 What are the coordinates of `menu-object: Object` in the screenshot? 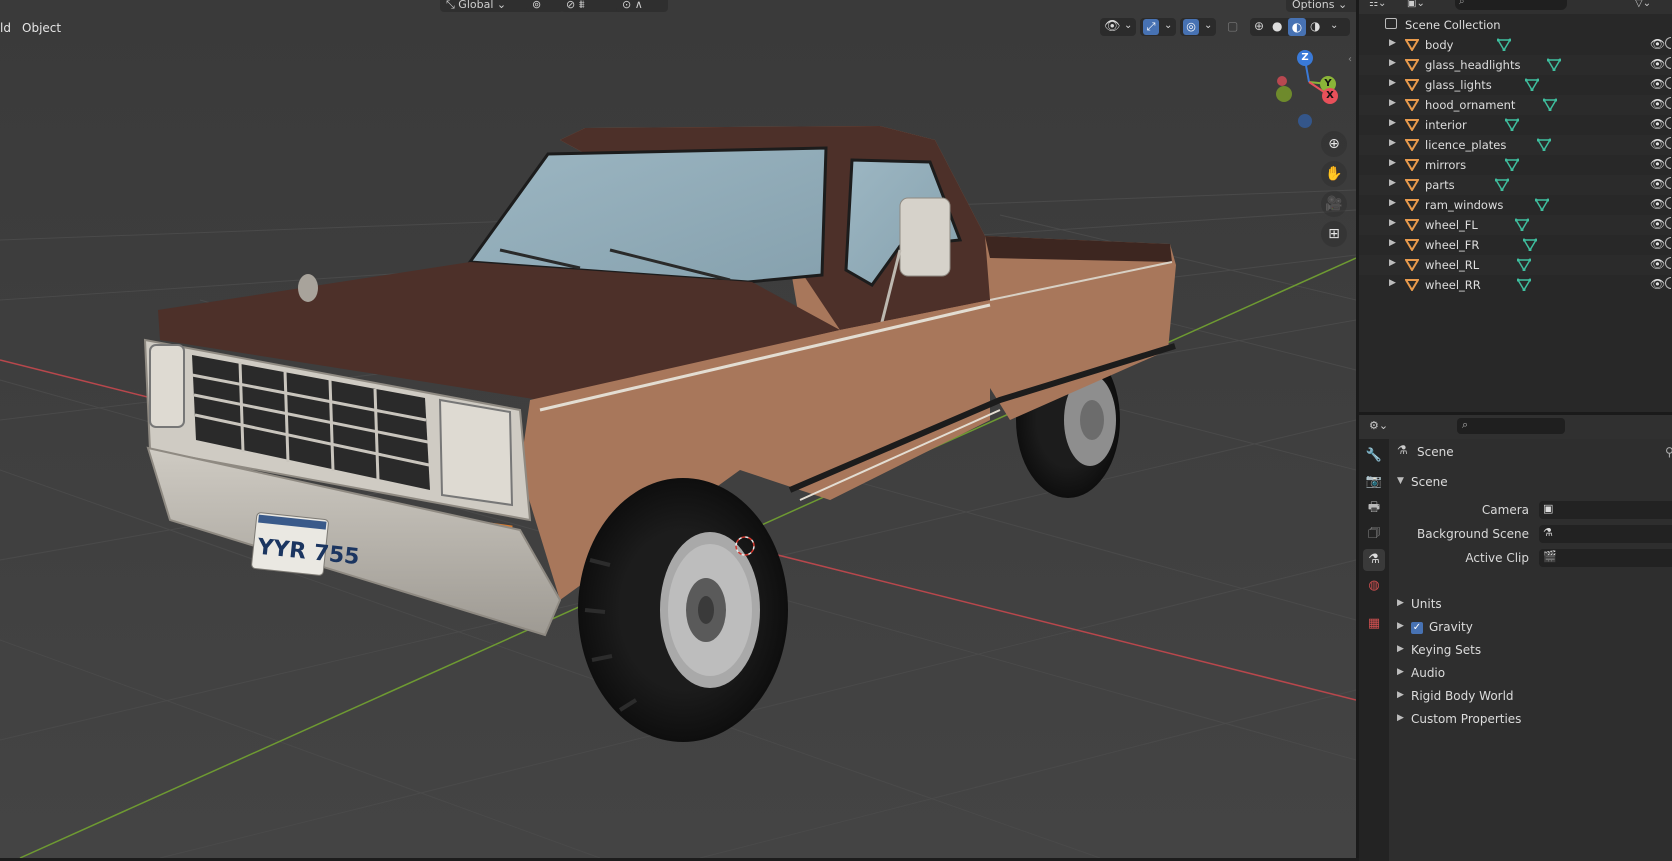 It's located at (41, 28).